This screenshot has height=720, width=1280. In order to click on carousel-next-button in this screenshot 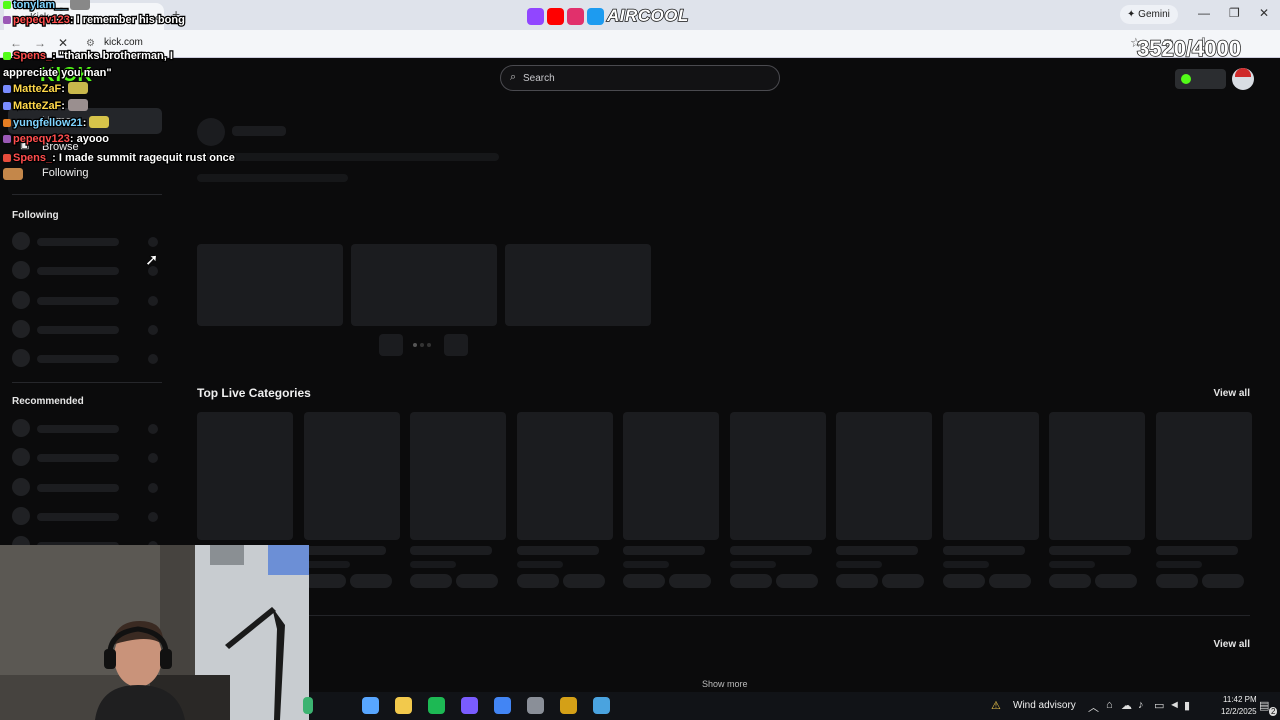, I will do `click(456, 345)`.